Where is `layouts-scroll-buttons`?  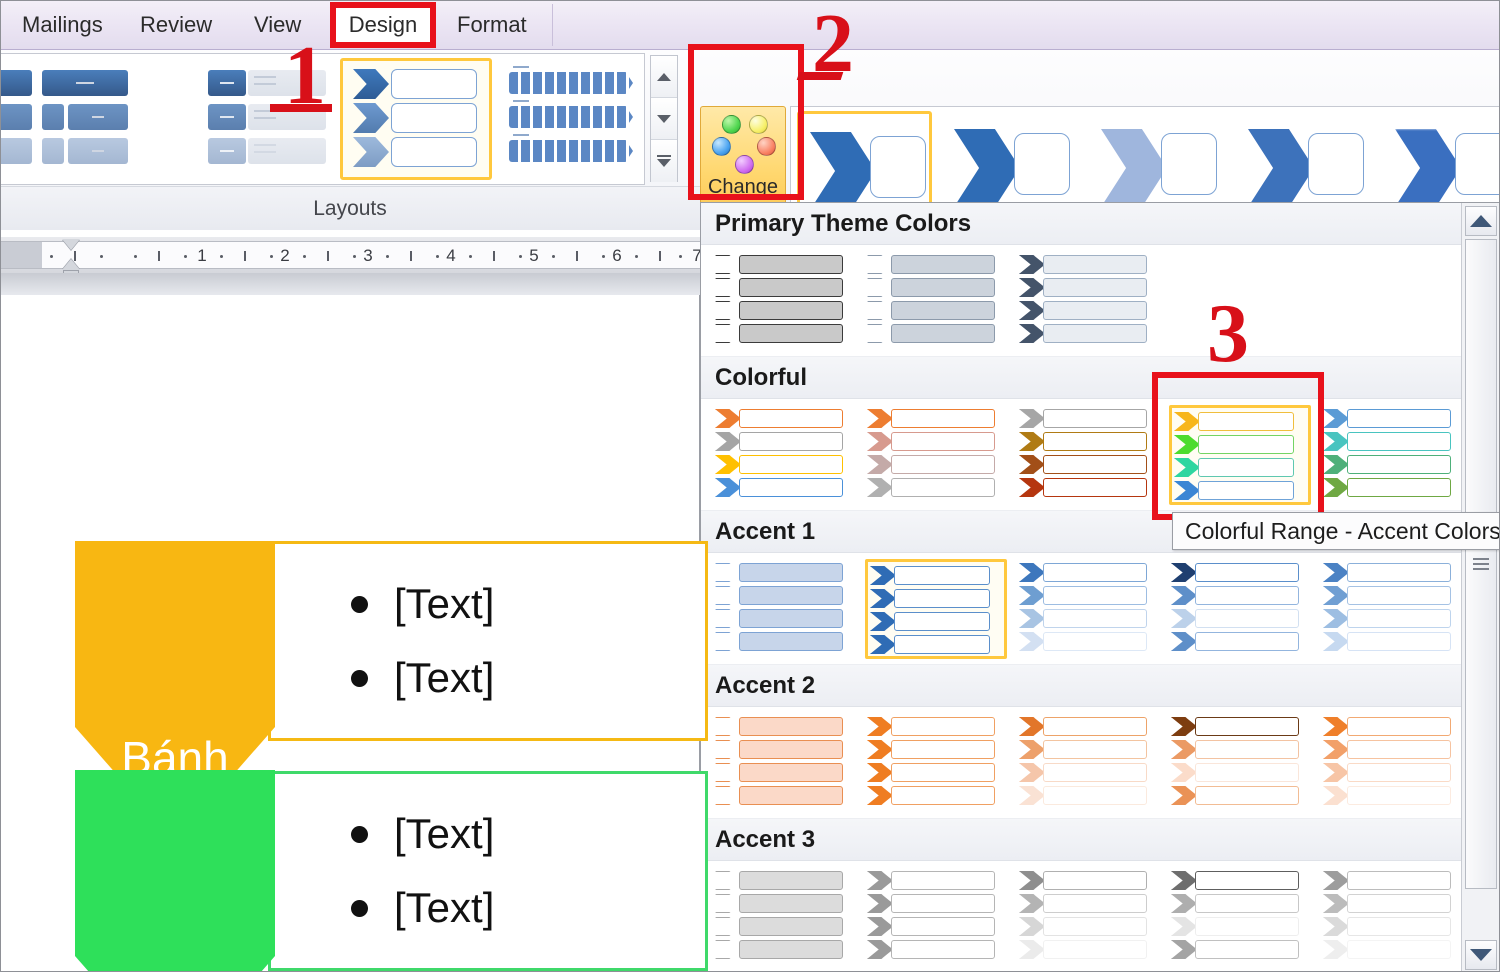 layouts-scroll-buttons is located at coordinates (664, 118).